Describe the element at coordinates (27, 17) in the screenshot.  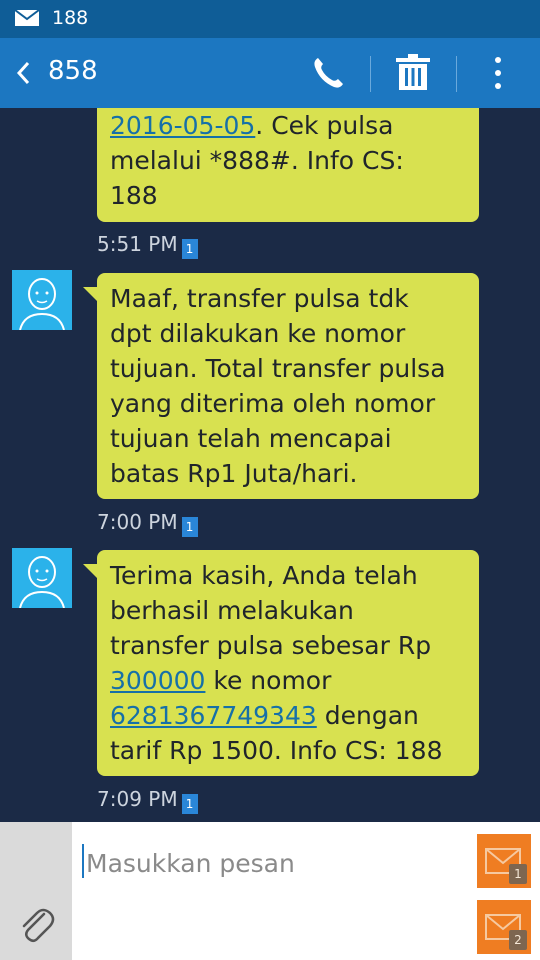
I see `mail-icon` at that location.